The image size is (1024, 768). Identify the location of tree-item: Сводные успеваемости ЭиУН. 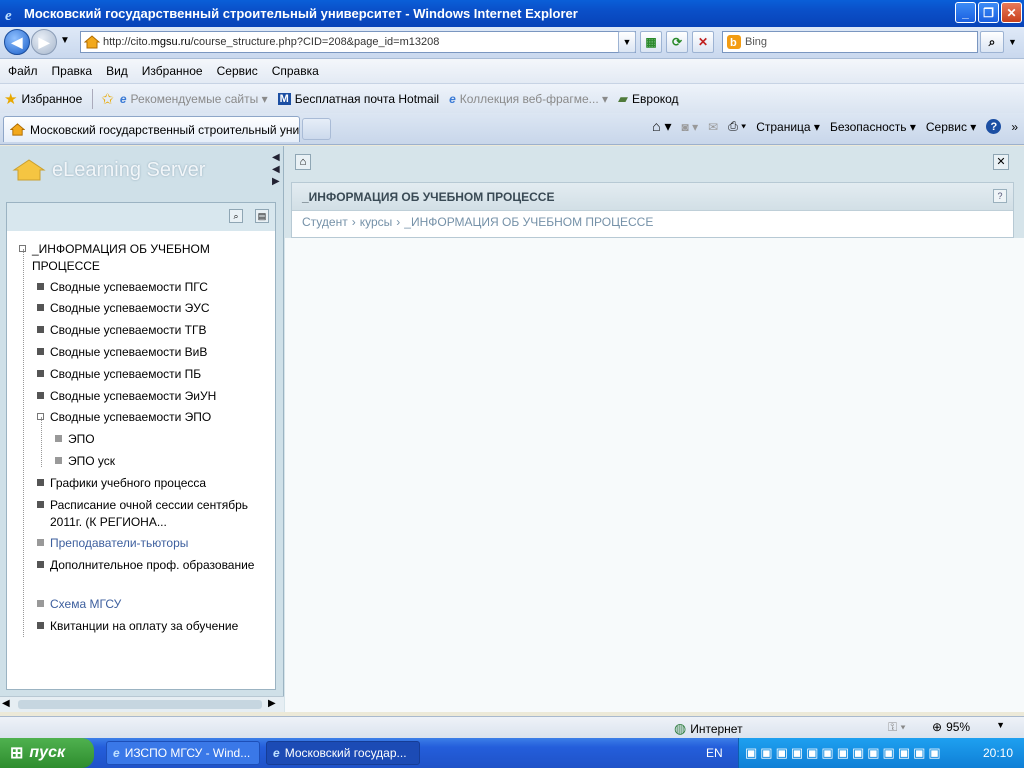
(147, 396).